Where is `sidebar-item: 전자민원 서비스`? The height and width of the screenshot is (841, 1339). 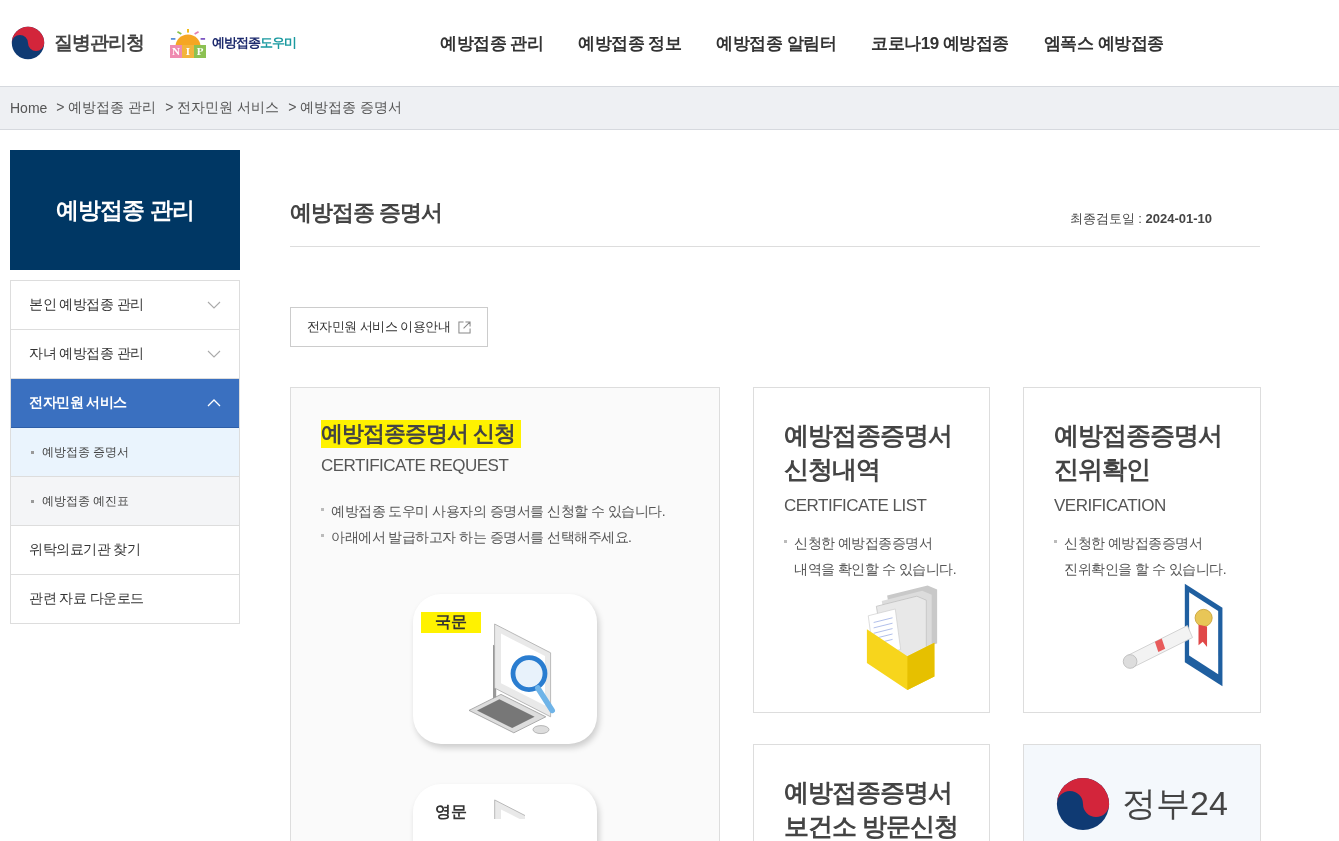
sidebar-item: 전자민원 서비스 is located at coordinates (125, 403).